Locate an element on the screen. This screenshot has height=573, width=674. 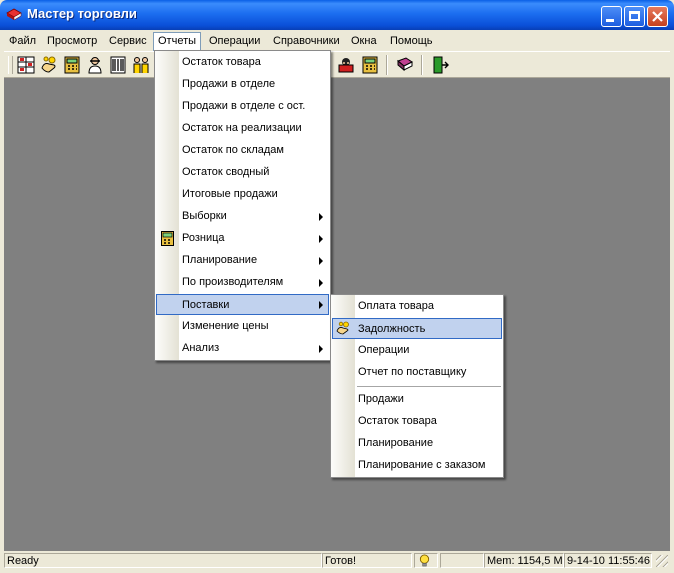
menu-file: Файл is located at coordinates (22, 41).